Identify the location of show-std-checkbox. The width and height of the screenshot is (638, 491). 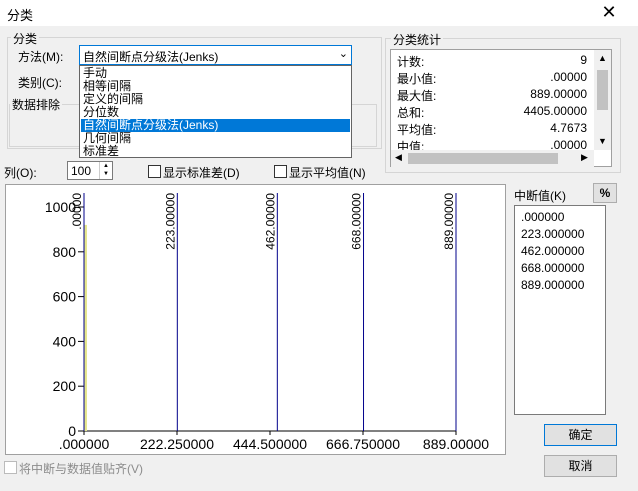
(154, 171).